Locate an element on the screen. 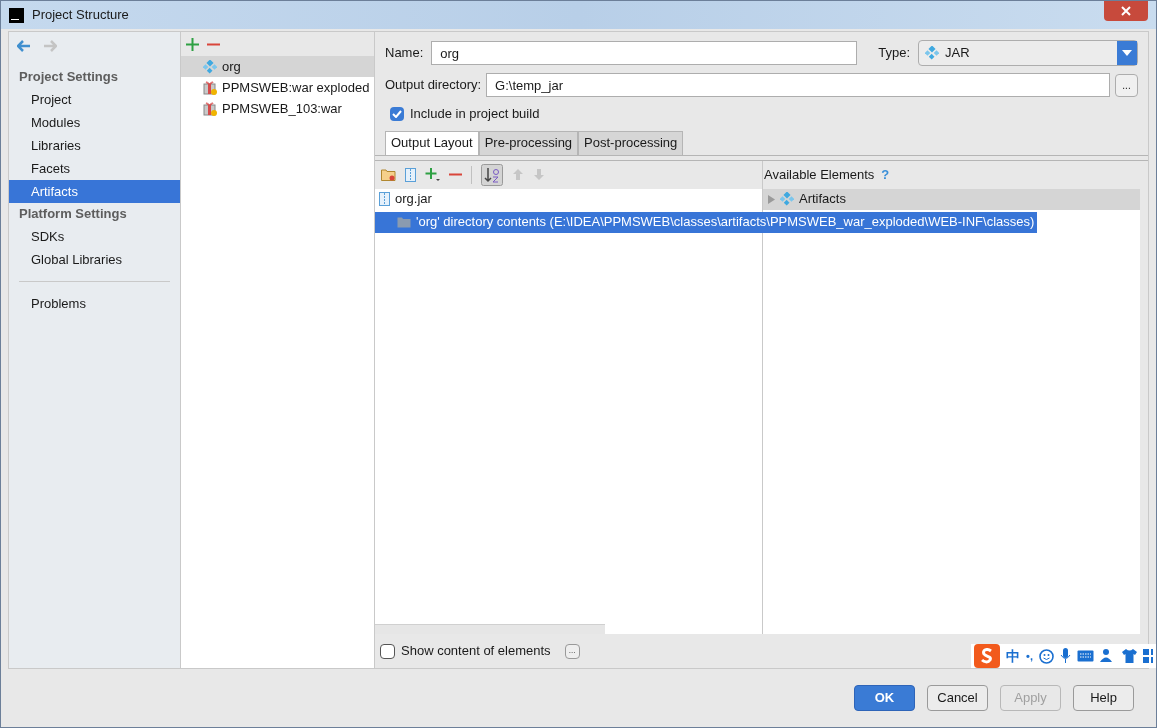 The height and width of the screenshot is (728, 1157). available-tree-item: Artifacts is located at coordinates (951, 199).